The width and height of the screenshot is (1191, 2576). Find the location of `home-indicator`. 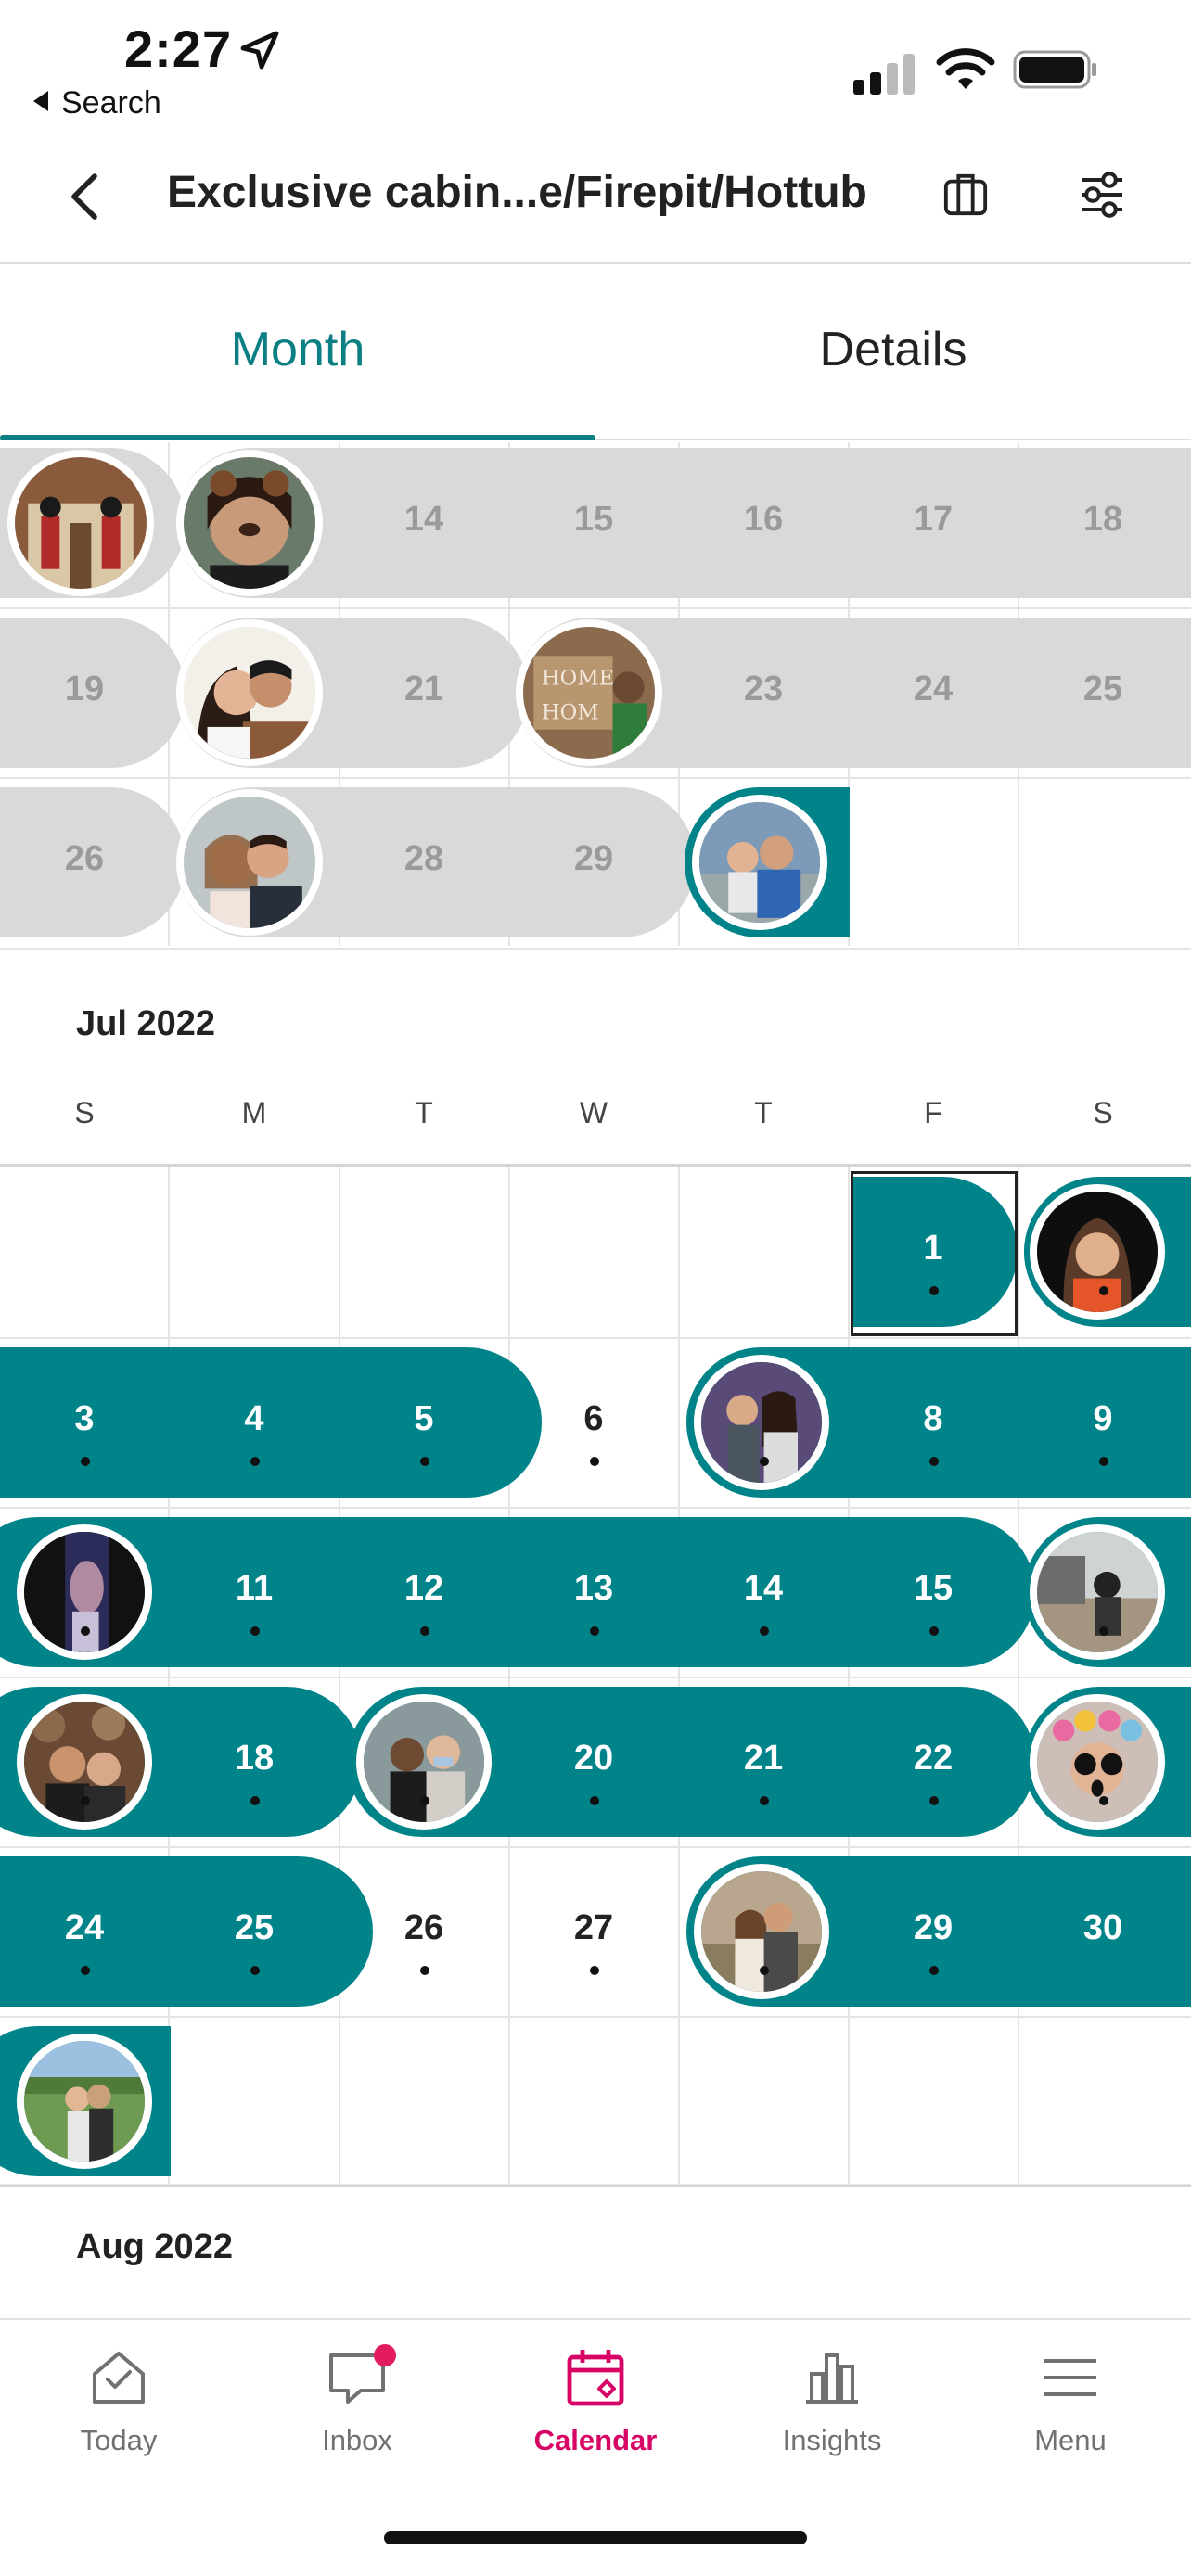

home-indicator is located at coordinates (595, 2538).